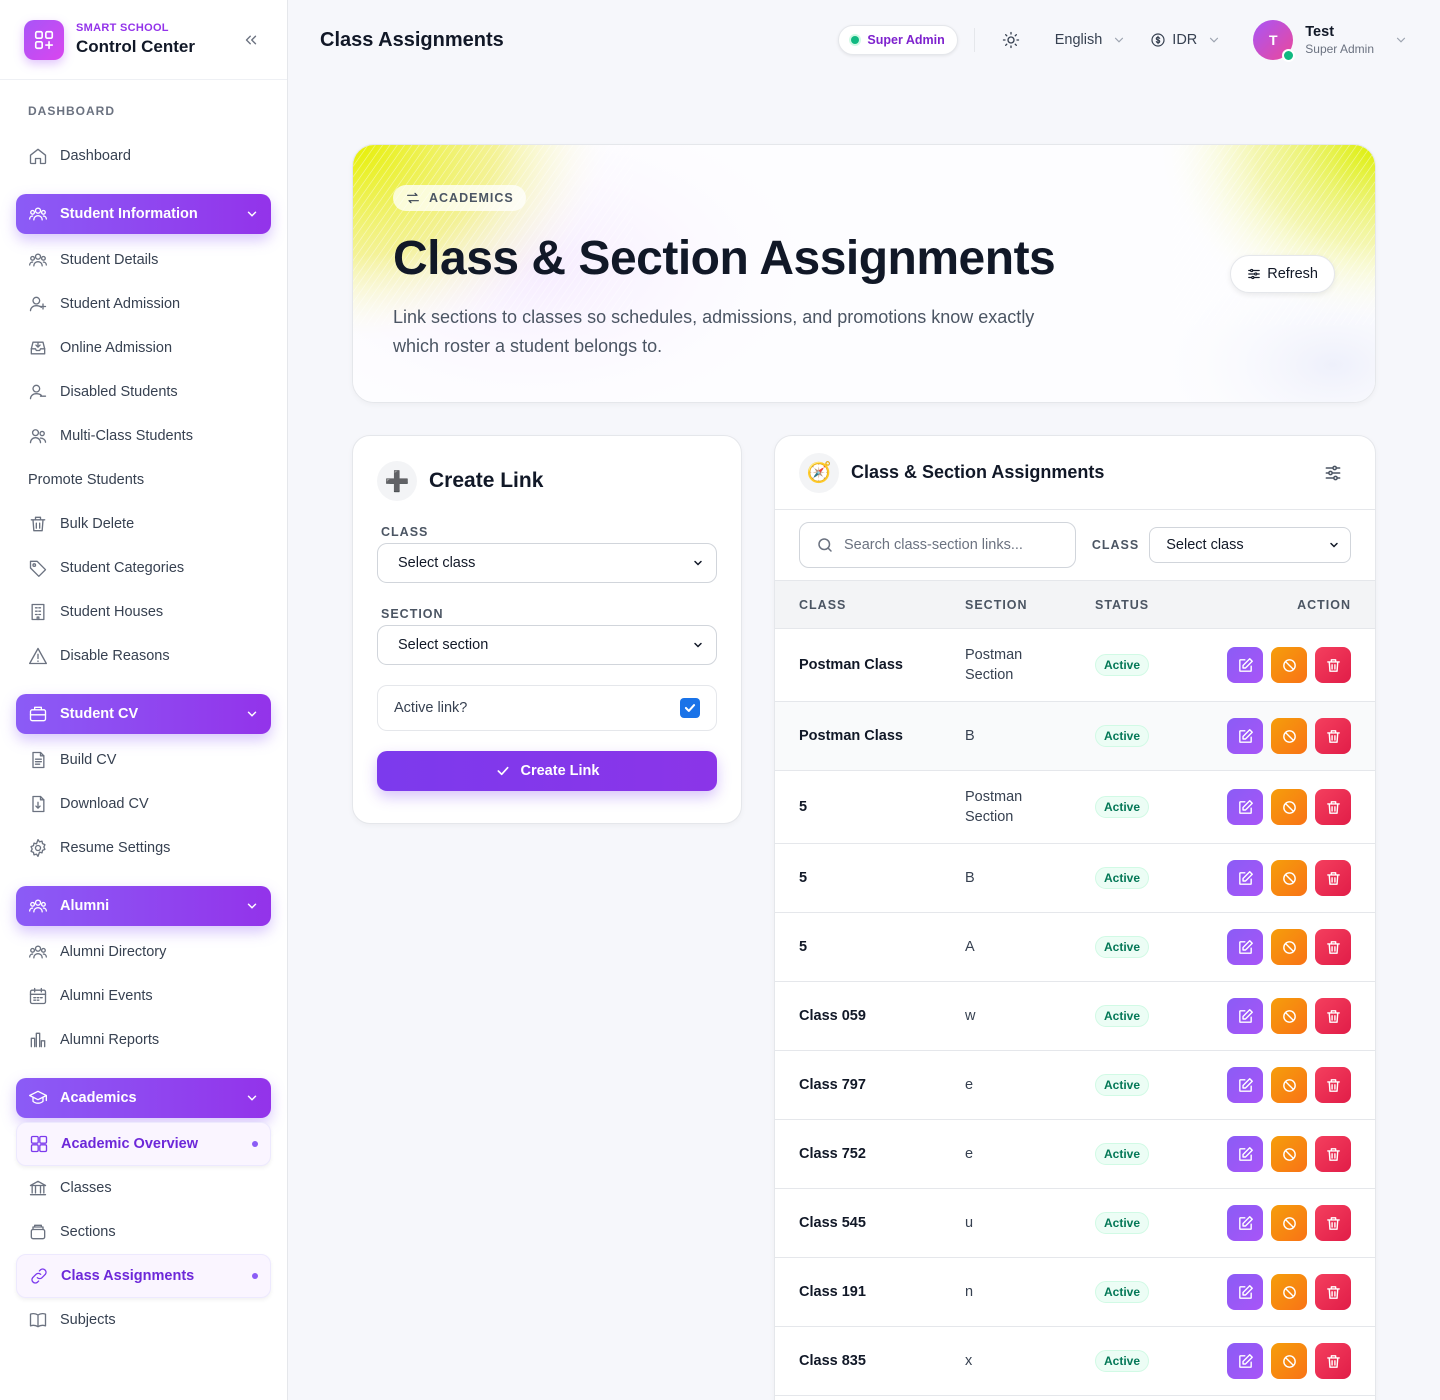 Image resolution: width=1440 pixels, height=1400 pixels. What do you see at coordinates (1075, 1223) in the screenshot?
I see `table-row: Class 545 u Active` at bounding box center [1075, 1223].